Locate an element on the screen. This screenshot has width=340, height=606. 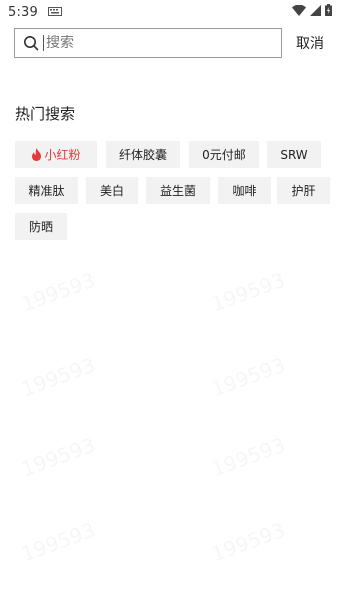
hot-tag: 益生菌 is located at coordinates (178, 190).